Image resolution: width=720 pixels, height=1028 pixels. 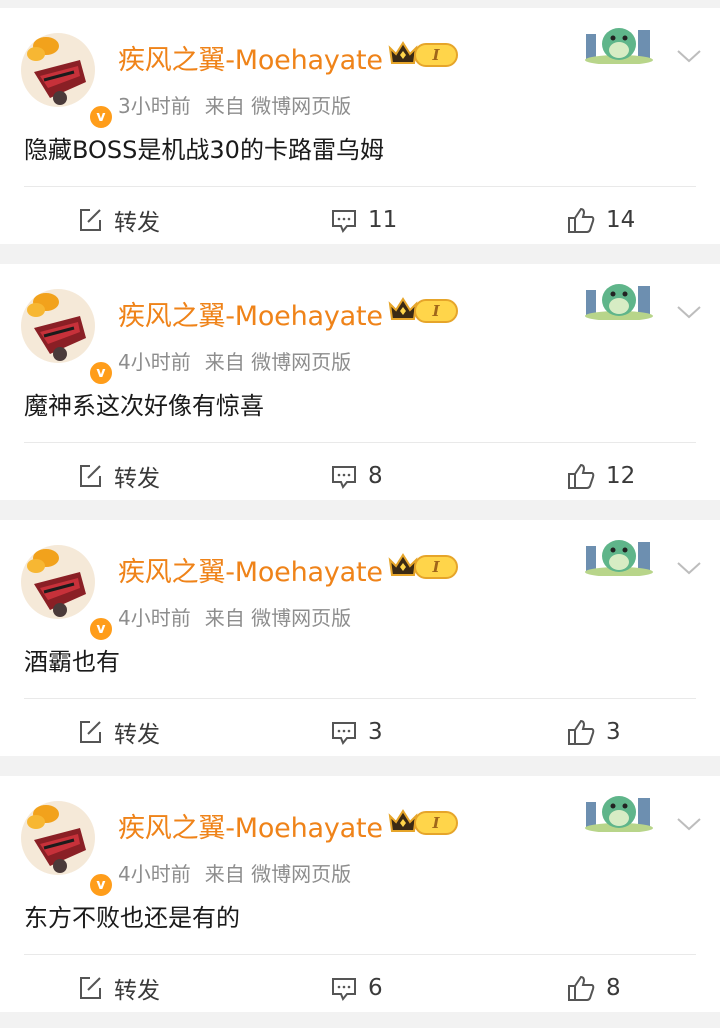 What do you see at coordinates (375, 476) in the screenshot?
I see `comment-count: 8` at bounding box center [375, 476].